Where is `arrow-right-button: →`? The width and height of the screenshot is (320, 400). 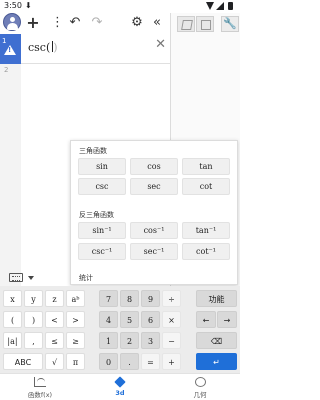 arrow-right-button: → is located at coordinates (227, 319).